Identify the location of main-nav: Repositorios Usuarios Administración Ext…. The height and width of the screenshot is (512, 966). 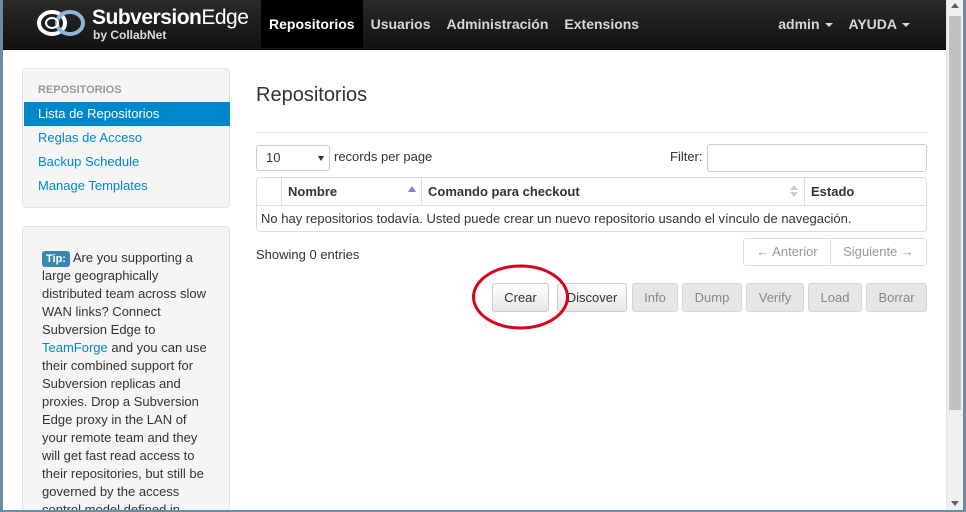
(454, 25).